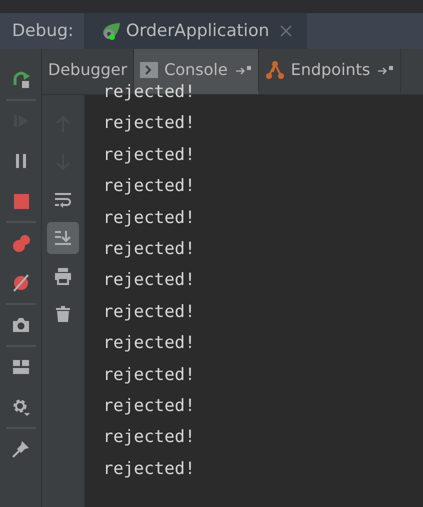  I want to click on breakpoints-icon, so click(20, 243).